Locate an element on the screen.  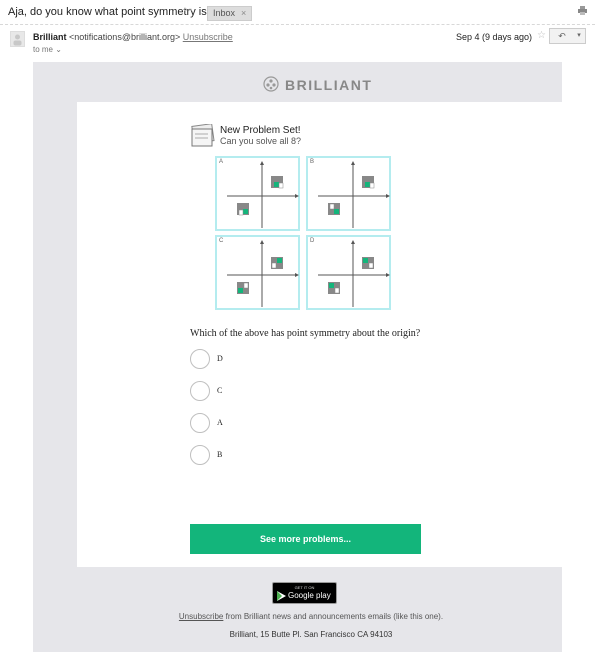
email-subject: Aja, do you know what point symmetry is? is located at coordinates (110, 12).